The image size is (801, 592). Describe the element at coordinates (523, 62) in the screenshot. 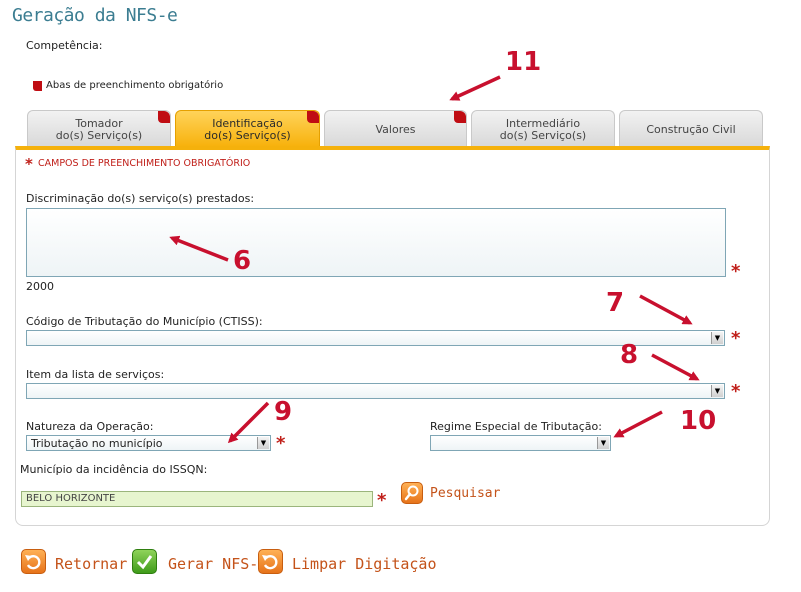

I see `annotation-label-11: 11` at that location.